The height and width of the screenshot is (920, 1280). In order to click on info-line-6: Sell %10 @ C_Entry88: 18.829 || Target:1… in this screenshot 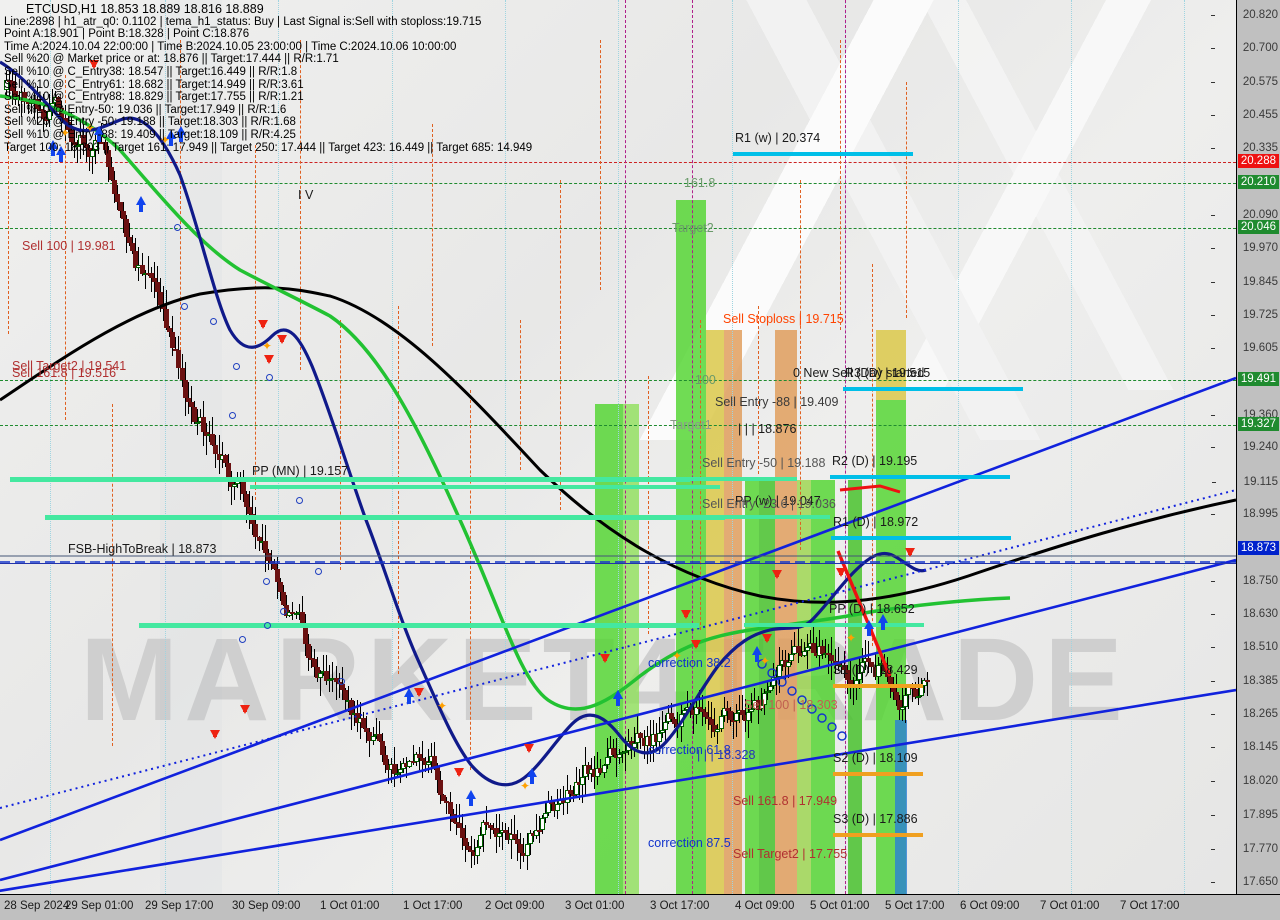, I will do `click(154, 97)`.